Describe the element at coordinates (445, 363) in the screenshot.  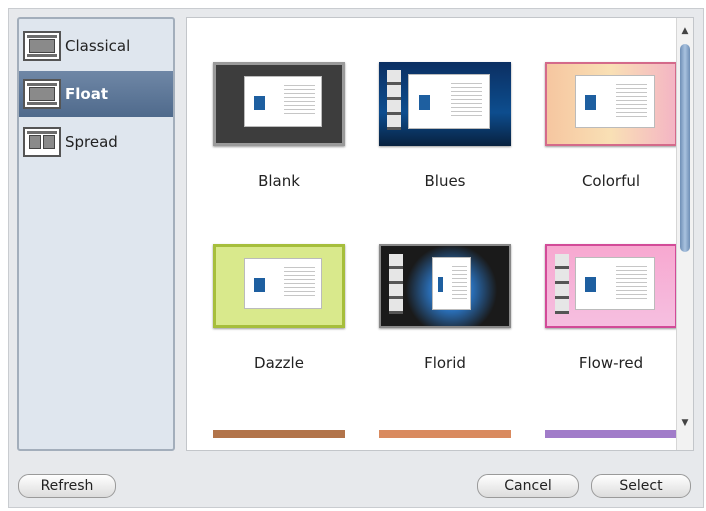
I see `template-label: Florid` at that location.